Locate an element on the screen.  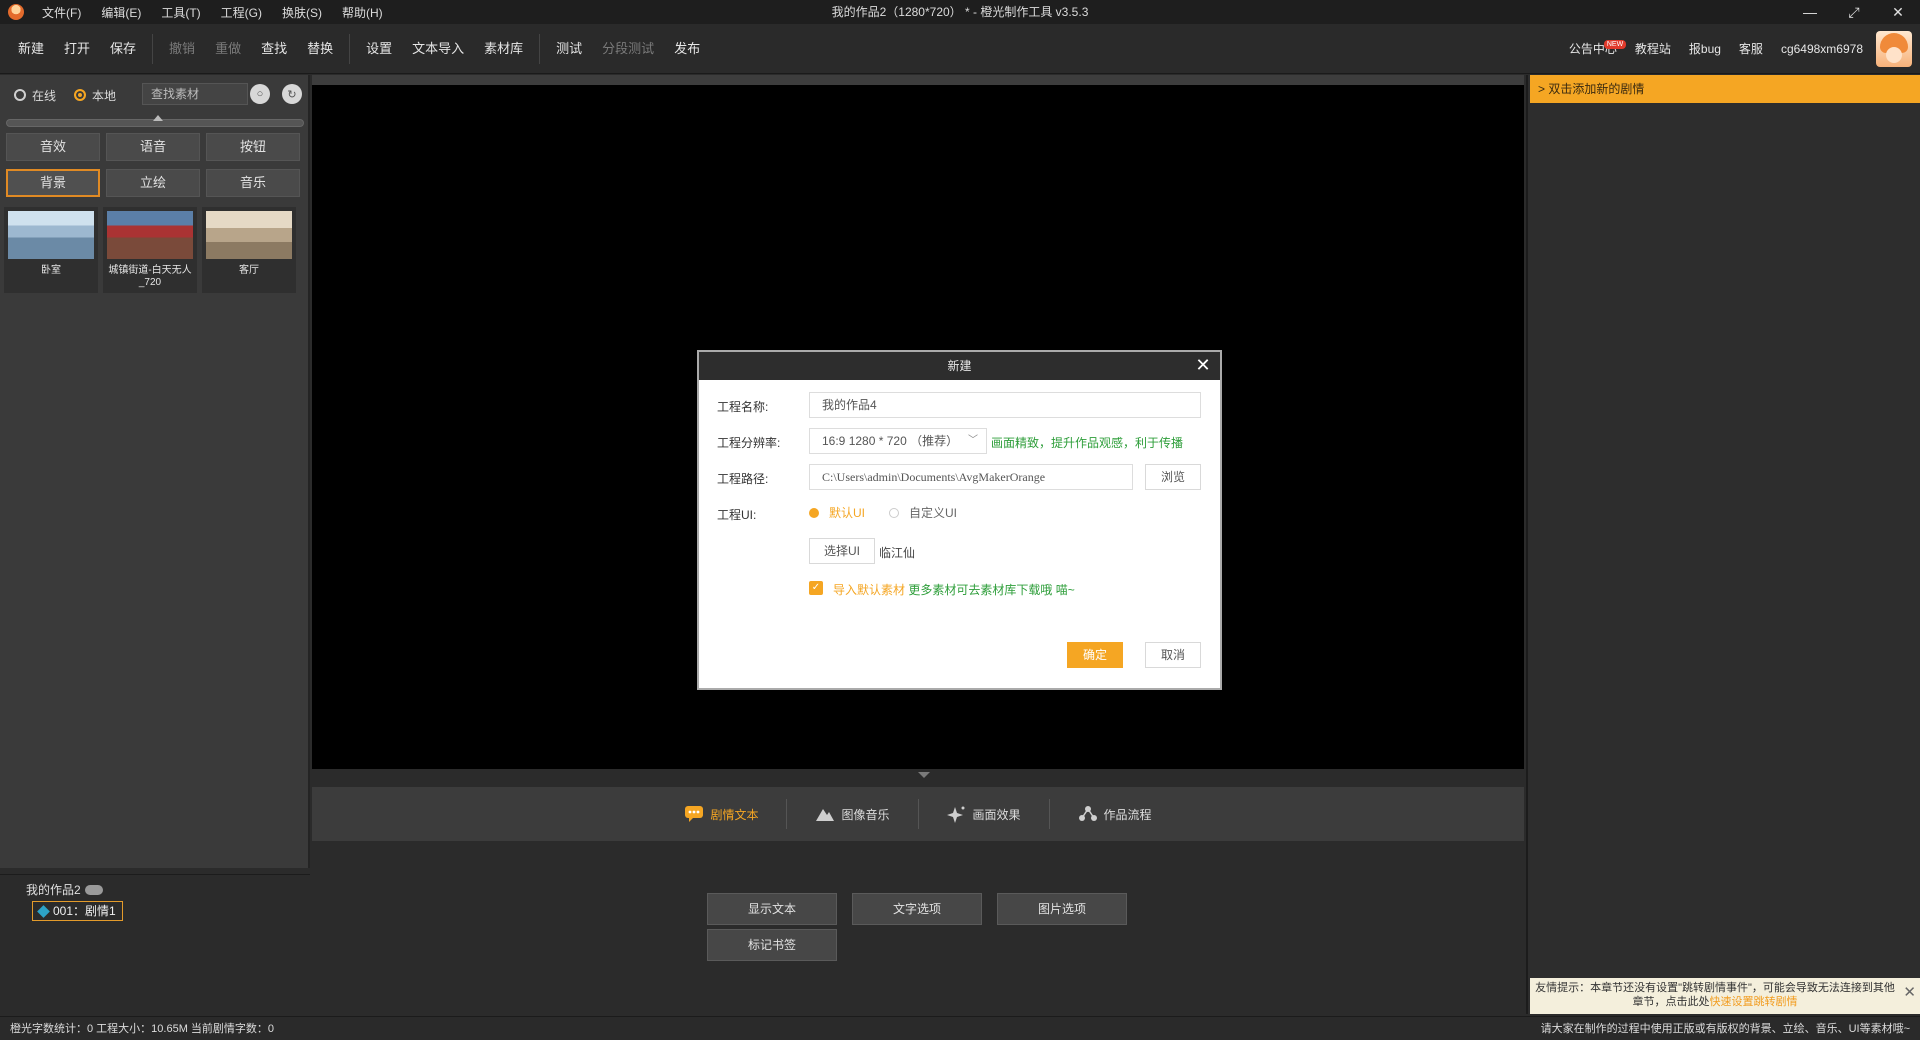
resolution-note: 画面精致，提升作品观感，利于传播 is located at coordinates (1087, 443).